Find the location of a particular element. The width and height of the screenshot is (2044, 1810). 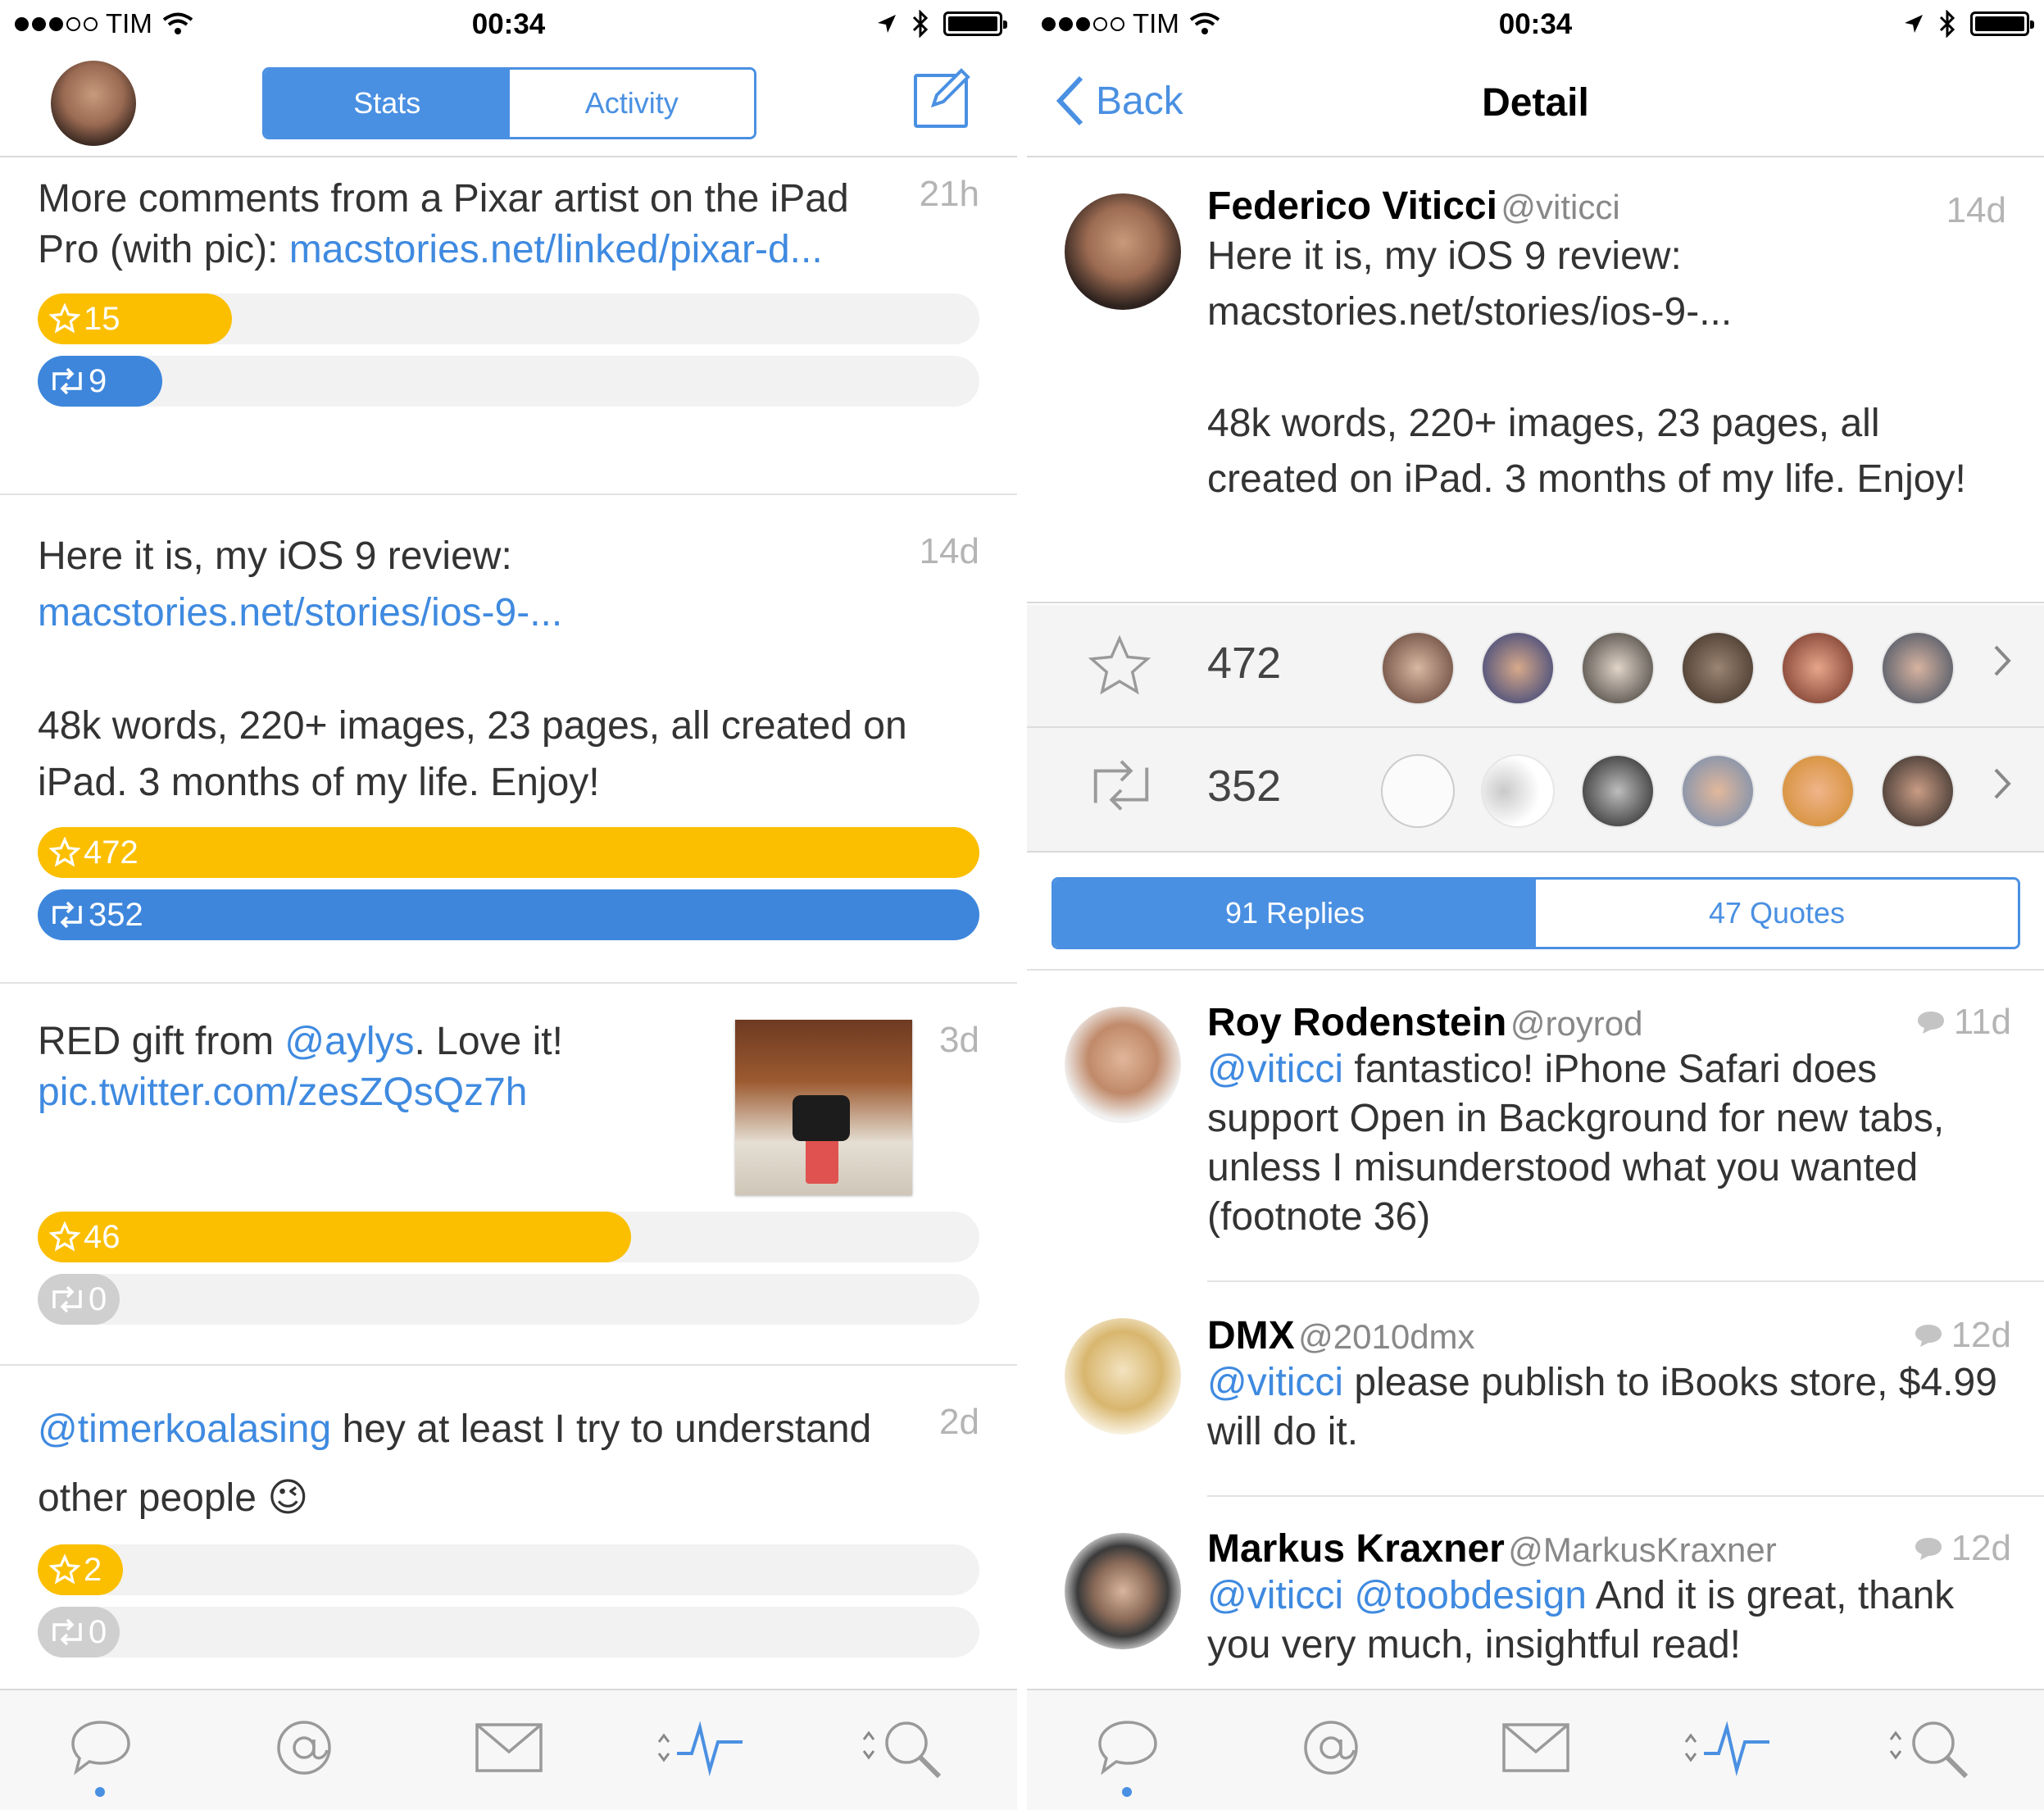

chat-bubble-icon is located at coordinates (1127, 1749).